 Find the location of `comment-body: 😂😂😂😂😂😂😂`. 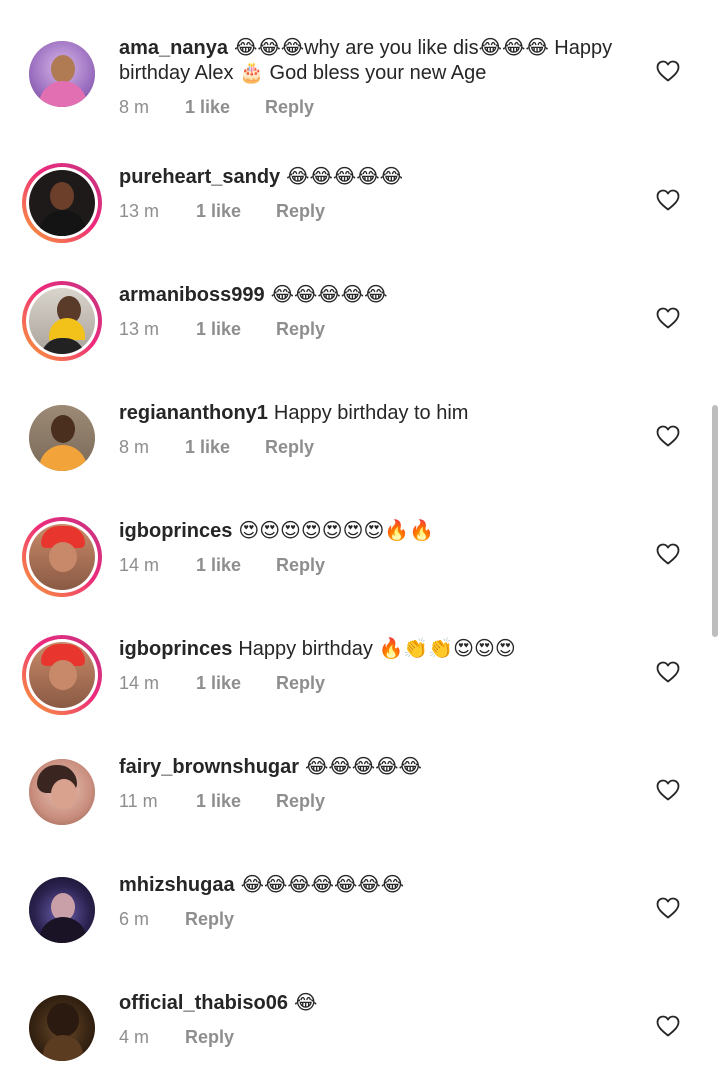

comment-body: 😂😂😂😂😂😂😂 is located at coordinates (322, 885).